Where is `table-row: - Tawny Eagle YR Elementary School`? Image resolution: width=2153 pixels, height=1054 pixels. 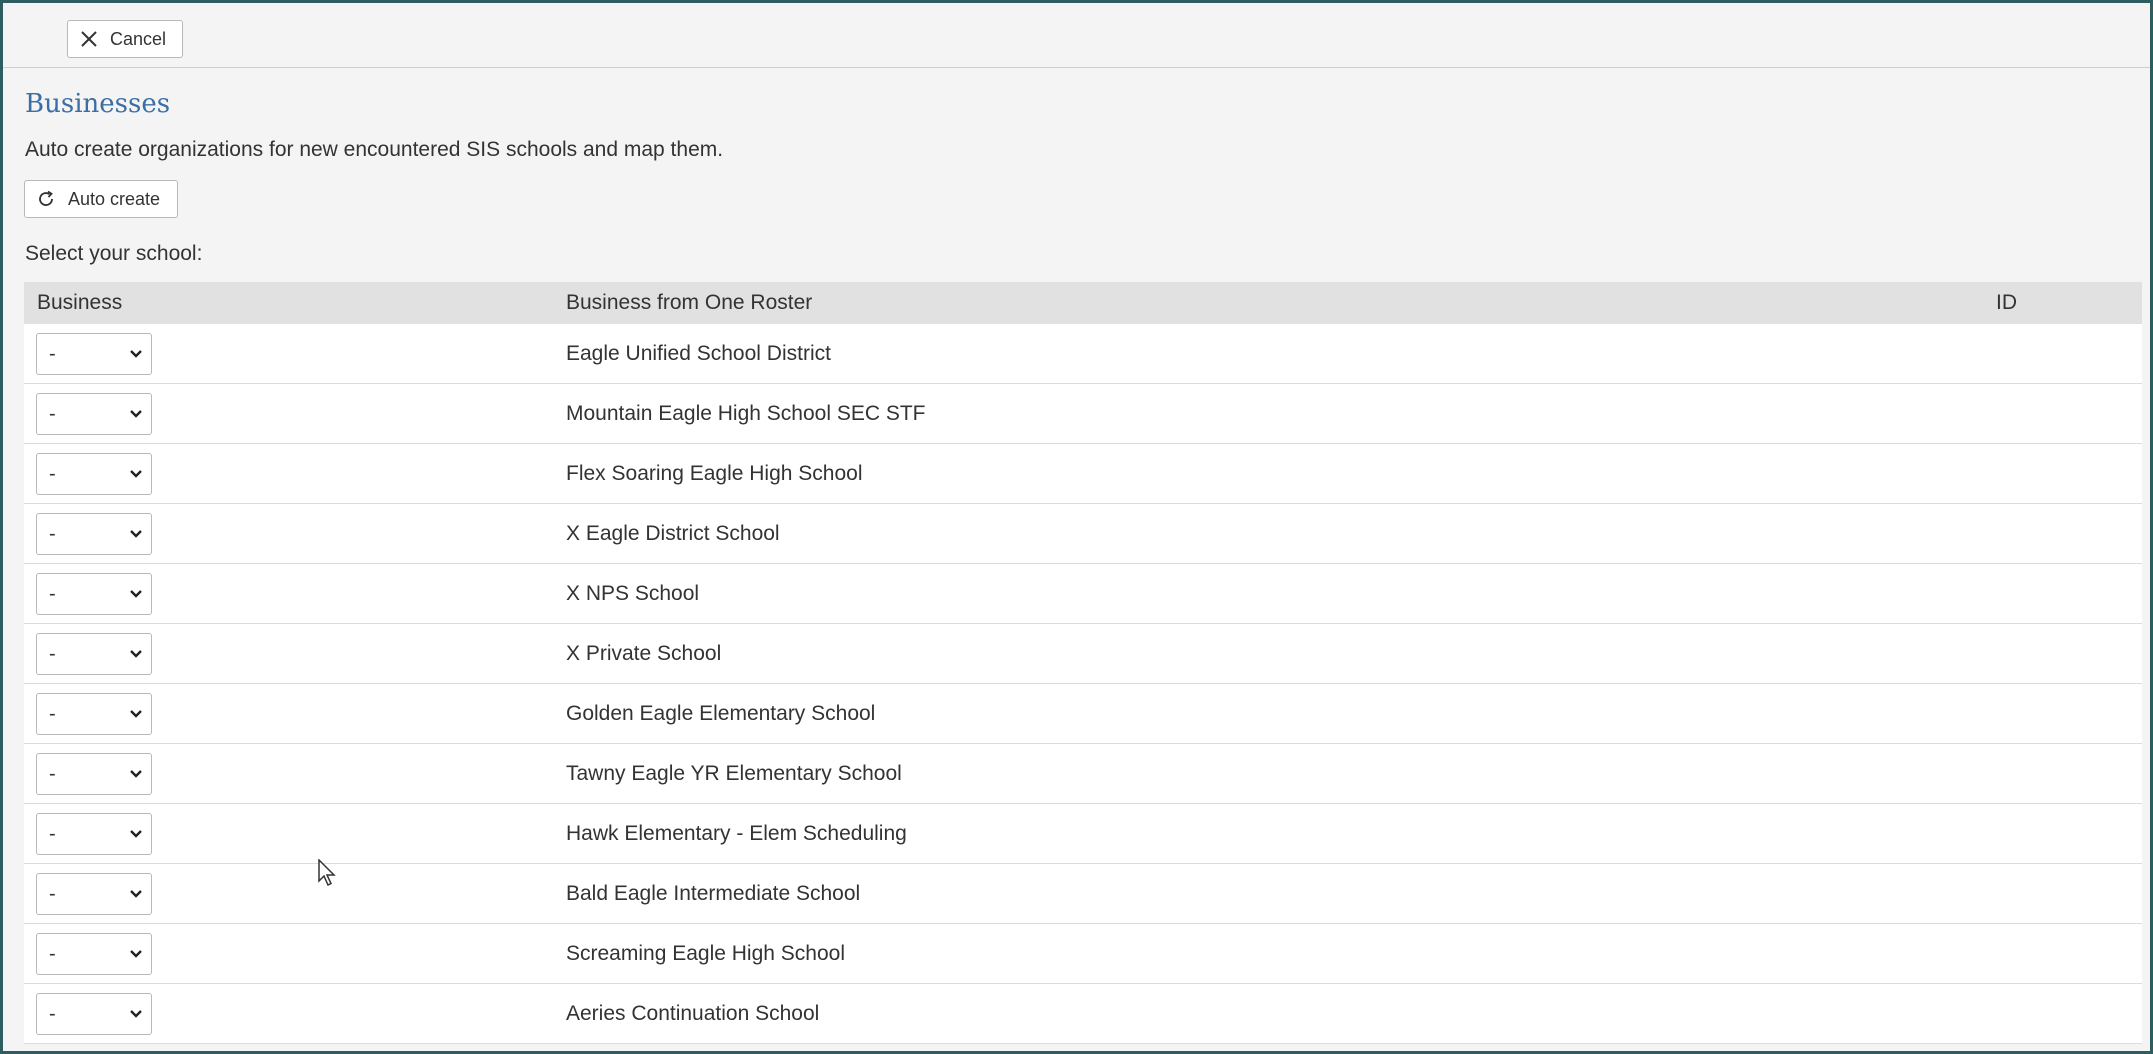
table-row: - Tawny Eagle YR Elementary School is located at coordinates (1083, 774).